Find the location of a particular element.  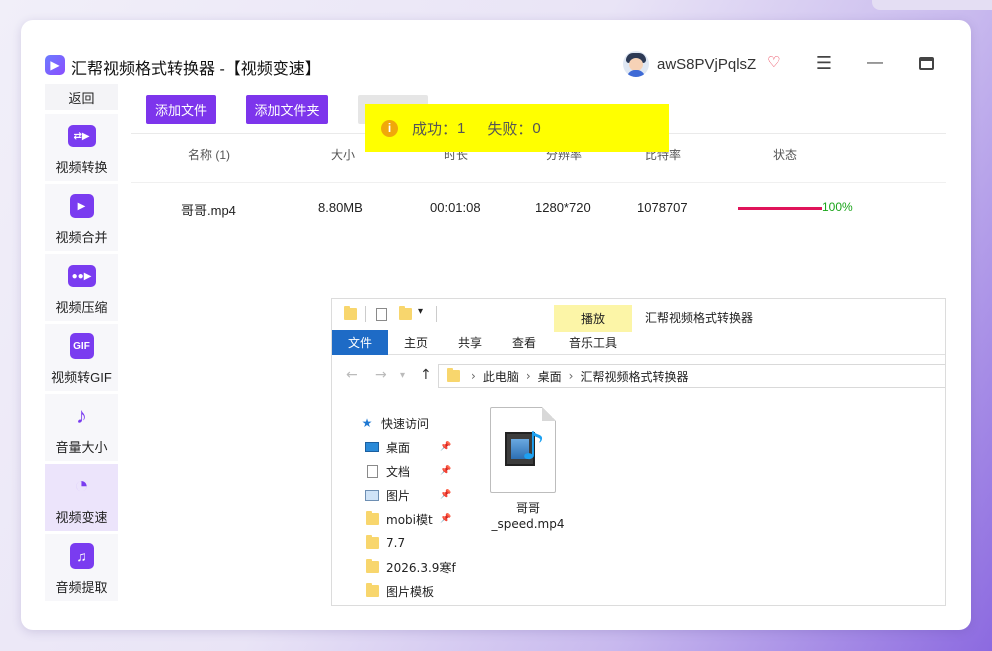

picture-icon is located at coordinates (372, 495).